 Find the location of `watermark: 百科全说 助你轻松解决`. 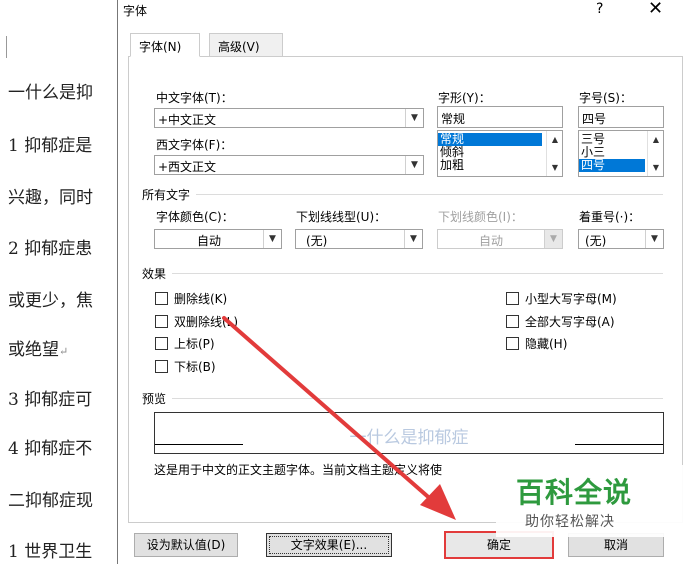

watermark: 百科全说 助你轻松解决 is located at coordinates (594, 501).